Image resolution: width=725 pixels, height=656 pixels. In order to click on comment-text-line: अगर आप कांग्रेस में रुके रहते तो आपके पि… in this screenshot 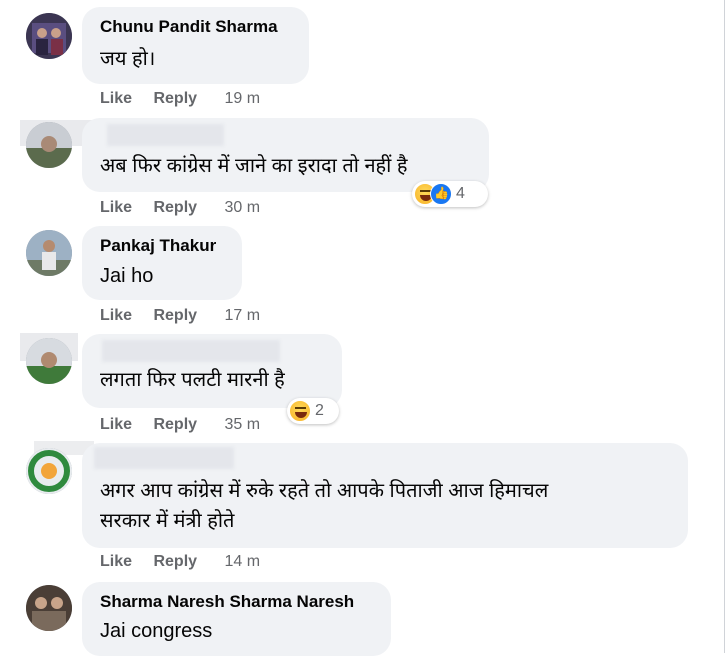, I will do `click(324, 491)`.